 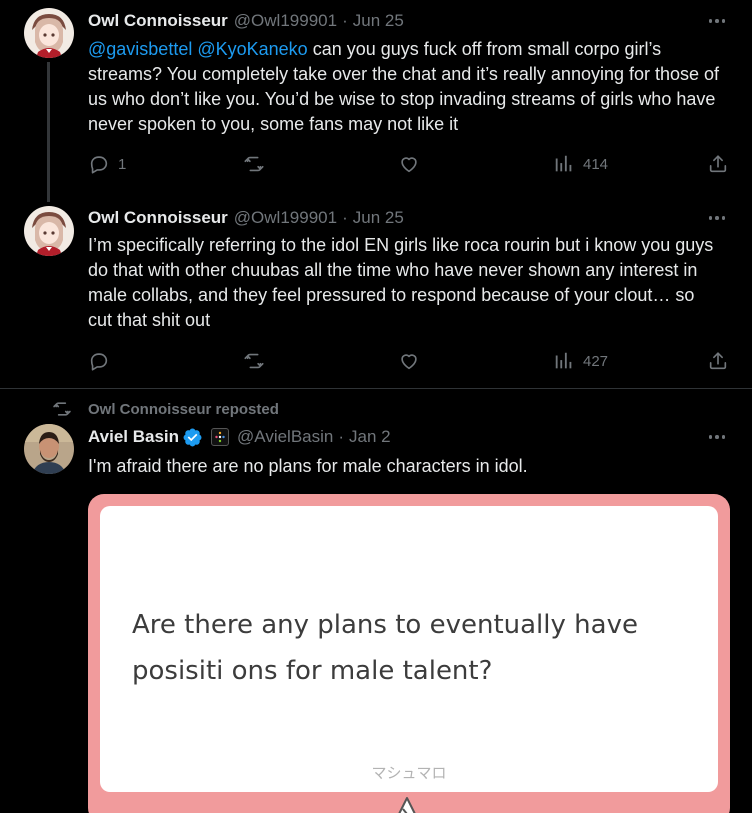 What do you see at coordinates (192, 437) in the screenshot?
I see `verified-badge-icon` at bounding box center [192, 437].